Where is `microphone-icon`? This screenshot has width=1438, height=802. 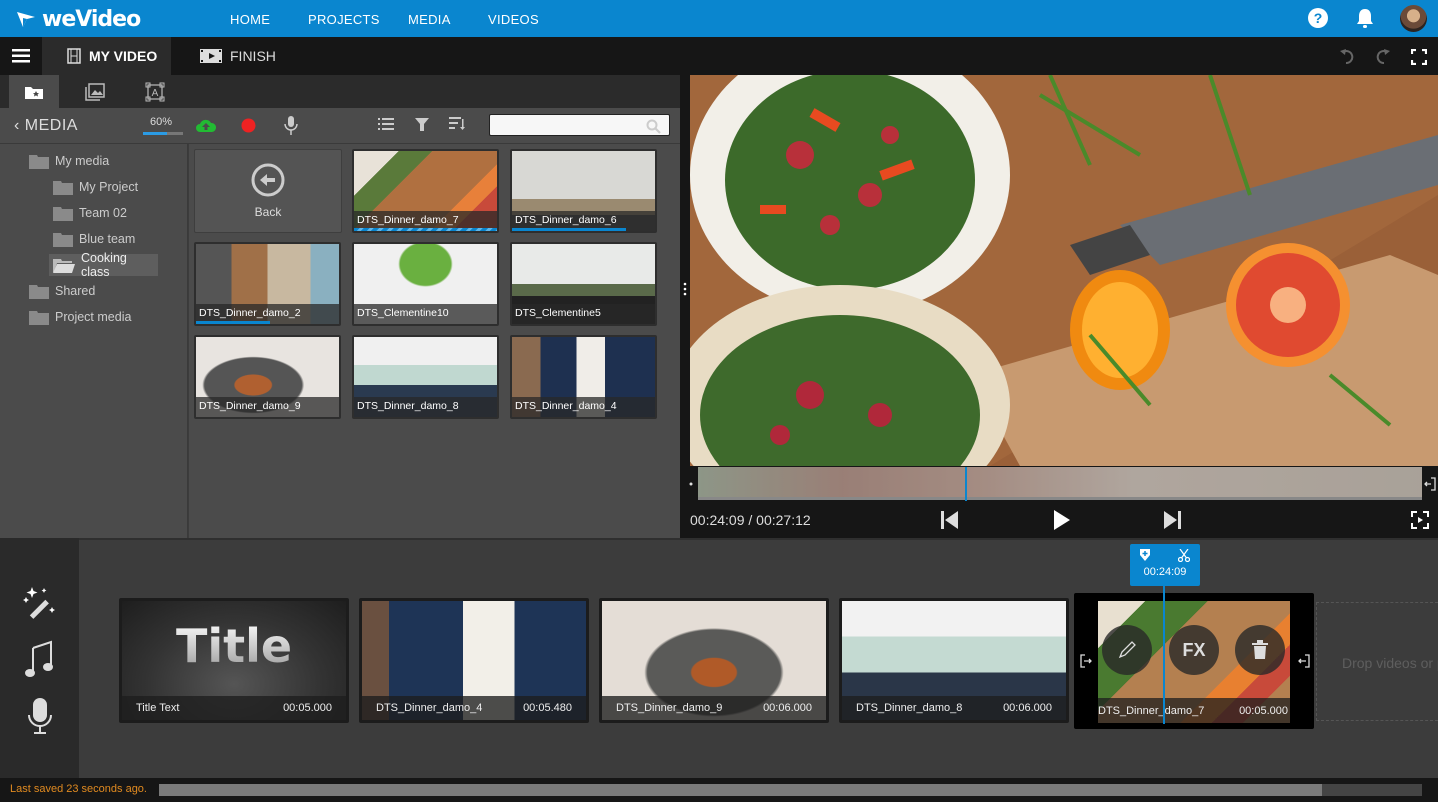
microphone-icon is located at coordinates (291, 125).